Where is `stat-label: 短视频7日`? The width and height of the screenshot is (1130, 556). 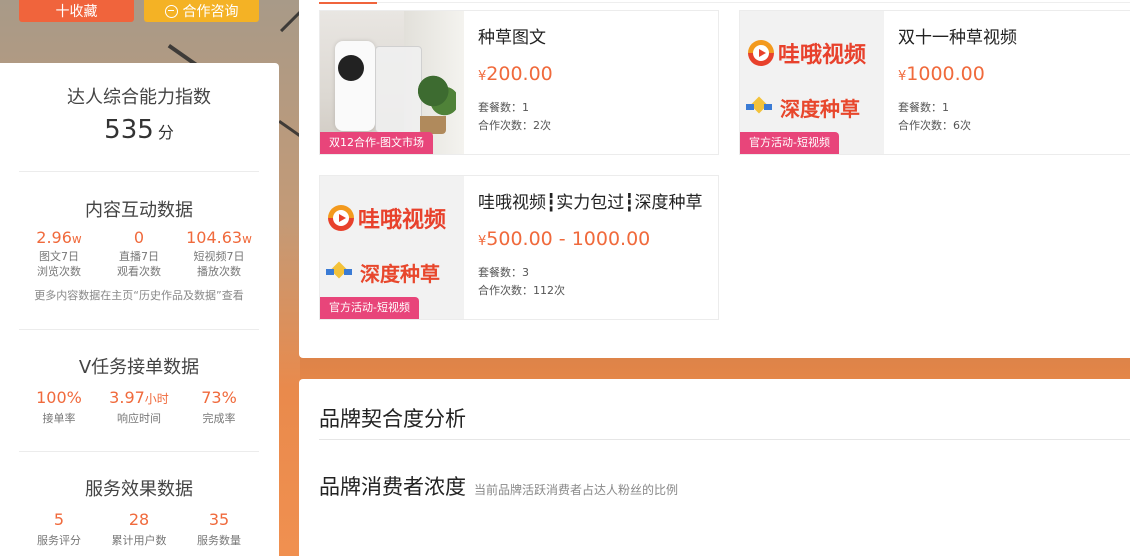
stat-label: 短视频7日 is located at coordinates (219, 256).